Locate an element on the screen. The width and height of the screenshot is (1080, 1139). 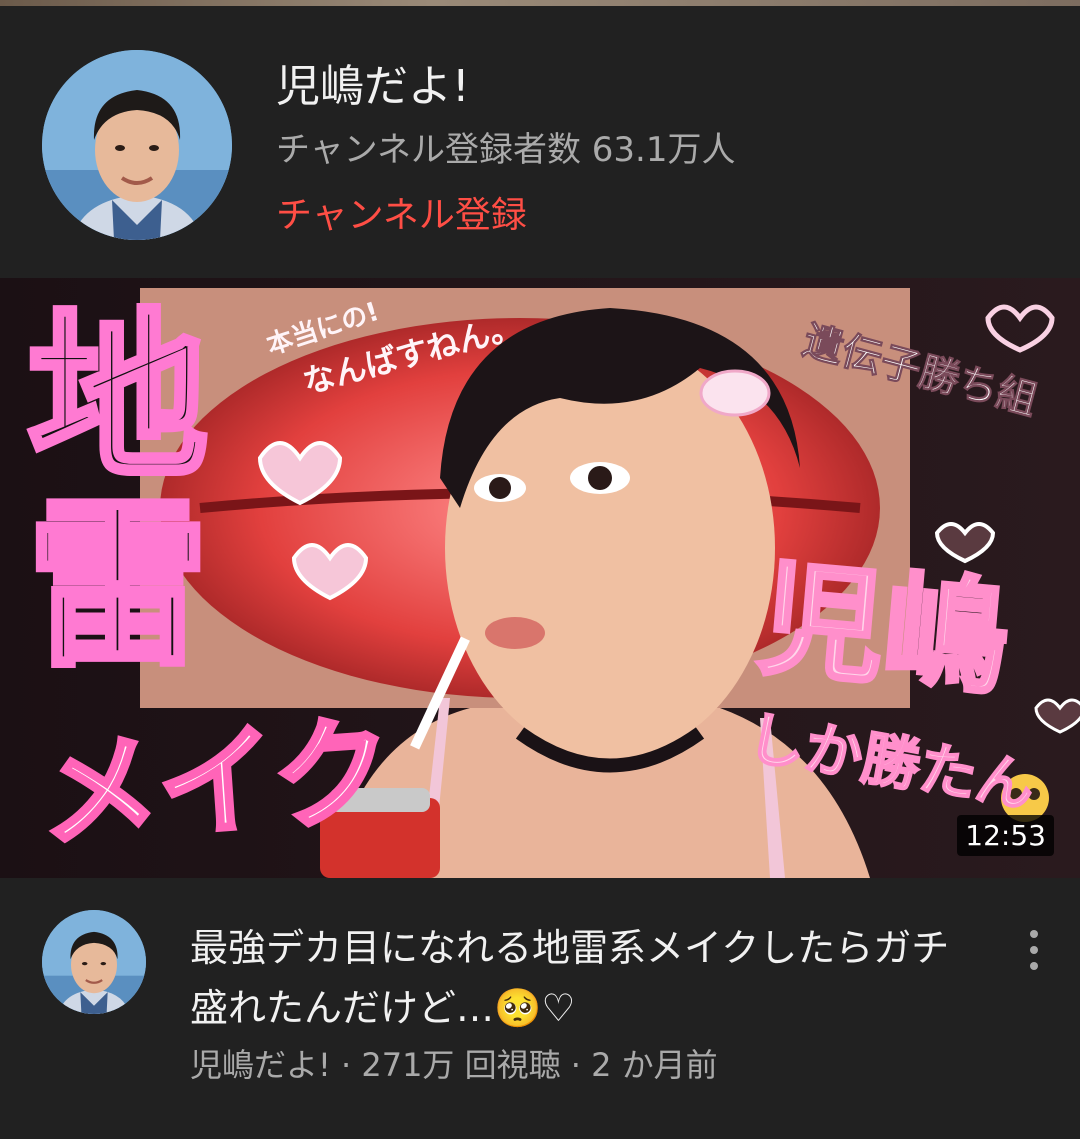
avatar-image is located at coordinates (137, 145).